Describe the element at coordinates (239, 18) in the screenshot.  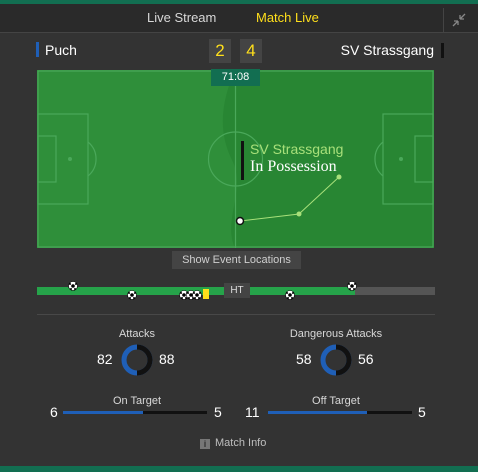
I see `tab-bar: Live Stream Match Live` at that location.